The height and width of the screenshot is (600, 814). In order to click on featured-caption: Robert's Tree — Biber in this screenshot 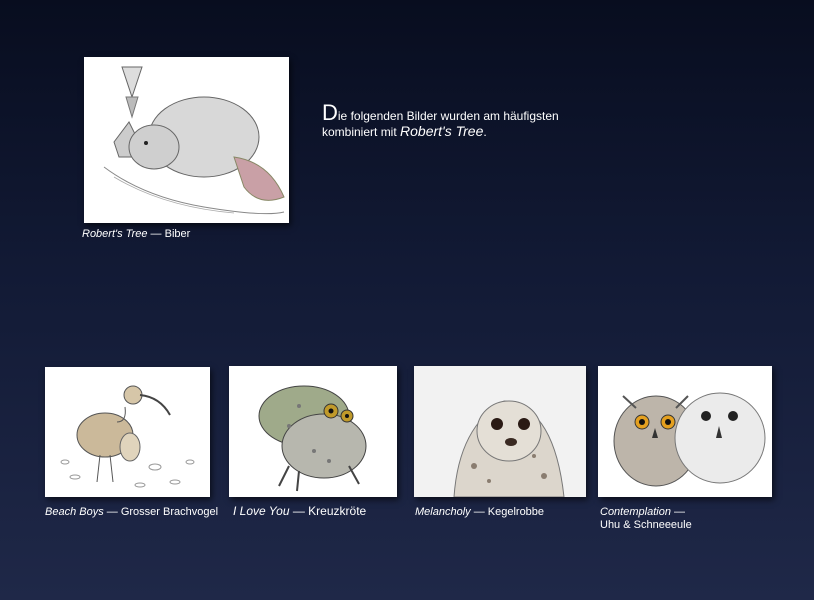, I will do `click(136, 234)`.